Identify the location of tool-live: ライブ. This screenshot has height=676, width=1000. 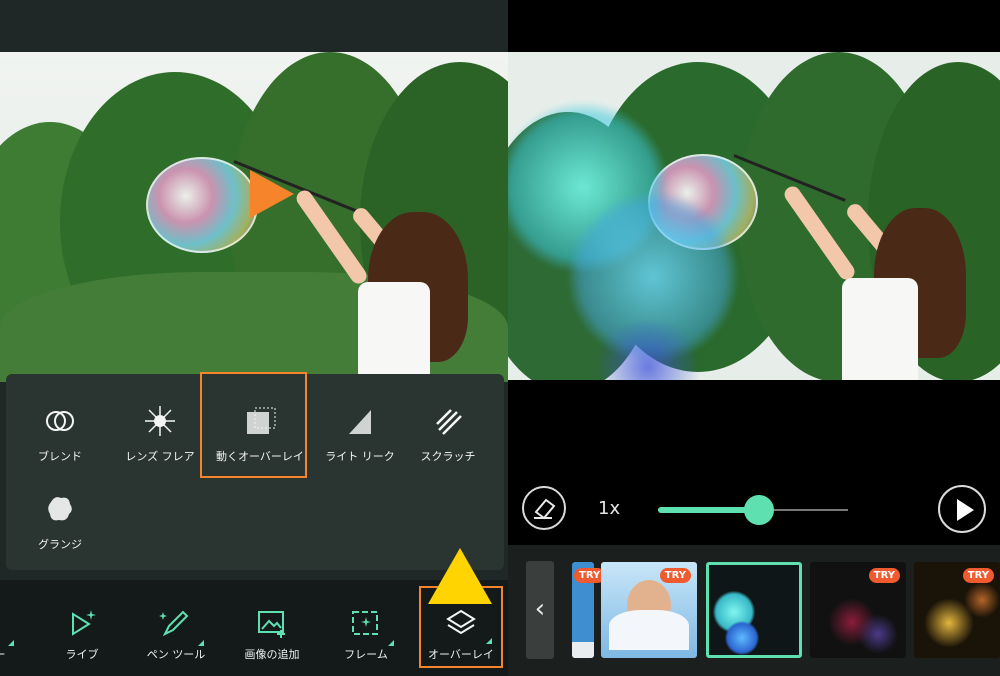
(82, 636).